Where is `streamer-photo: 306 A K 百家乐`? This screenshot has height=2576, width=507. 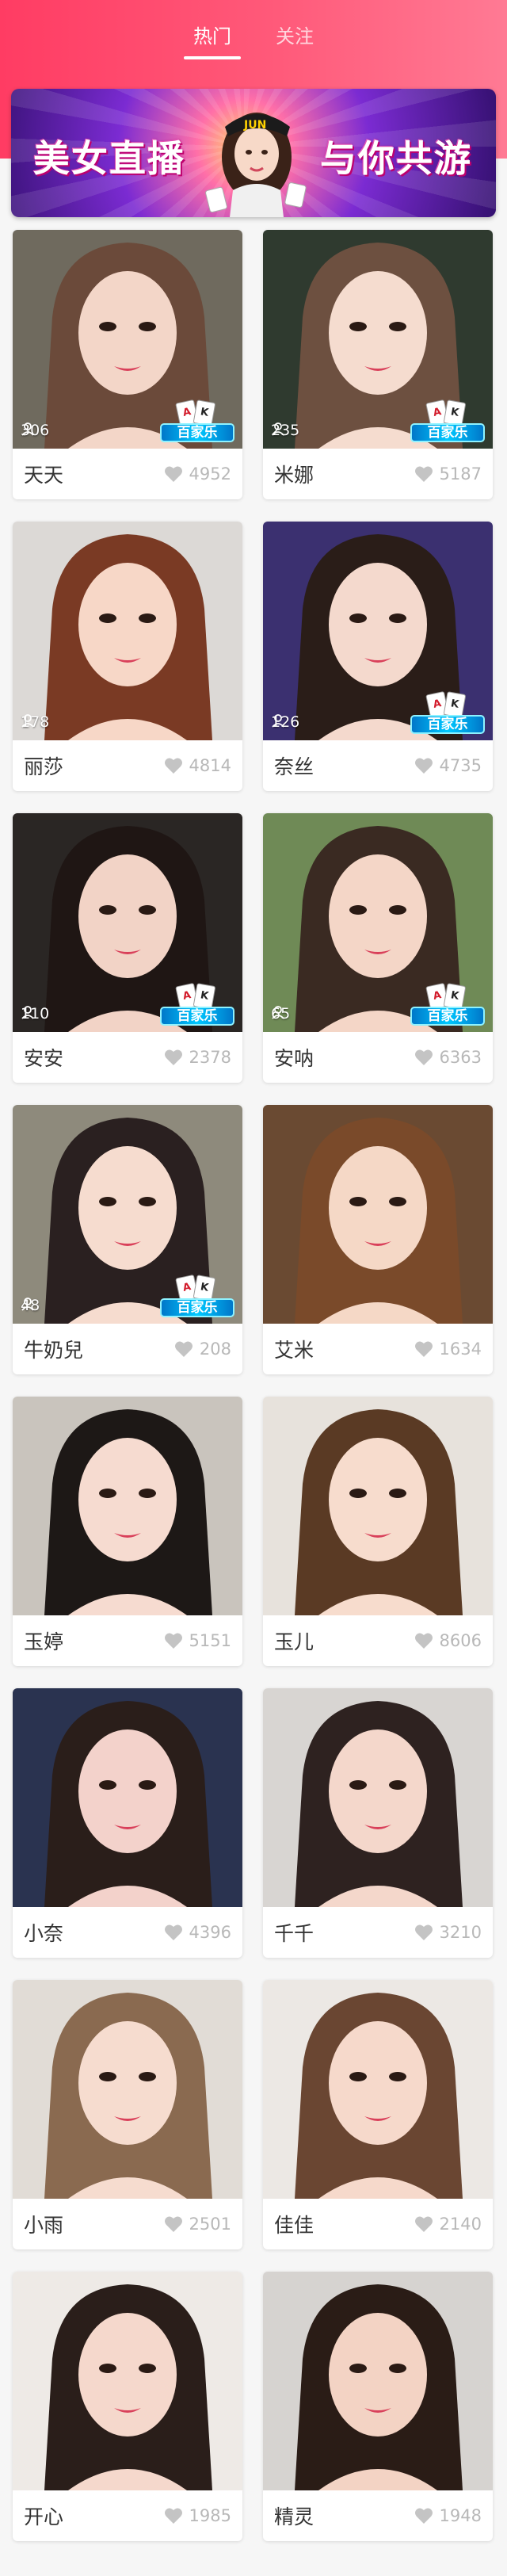
streamer-photo: 306 A K 百家乐 is located at coordinates (128, 339).